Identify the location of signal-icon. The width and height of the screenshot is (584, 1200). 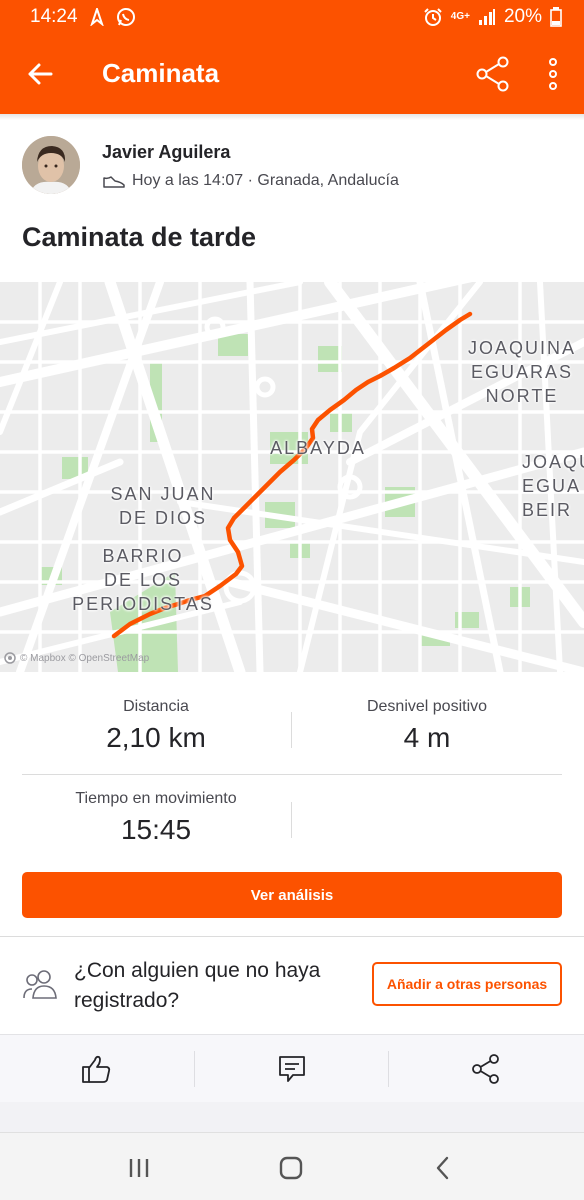
(486, 17).